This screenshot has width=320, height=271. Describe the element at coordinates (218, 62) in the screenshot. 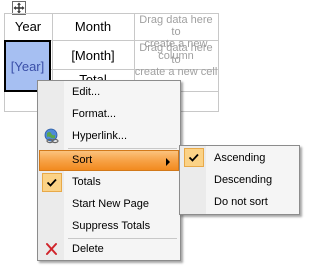

I see `grid-line` at that location.